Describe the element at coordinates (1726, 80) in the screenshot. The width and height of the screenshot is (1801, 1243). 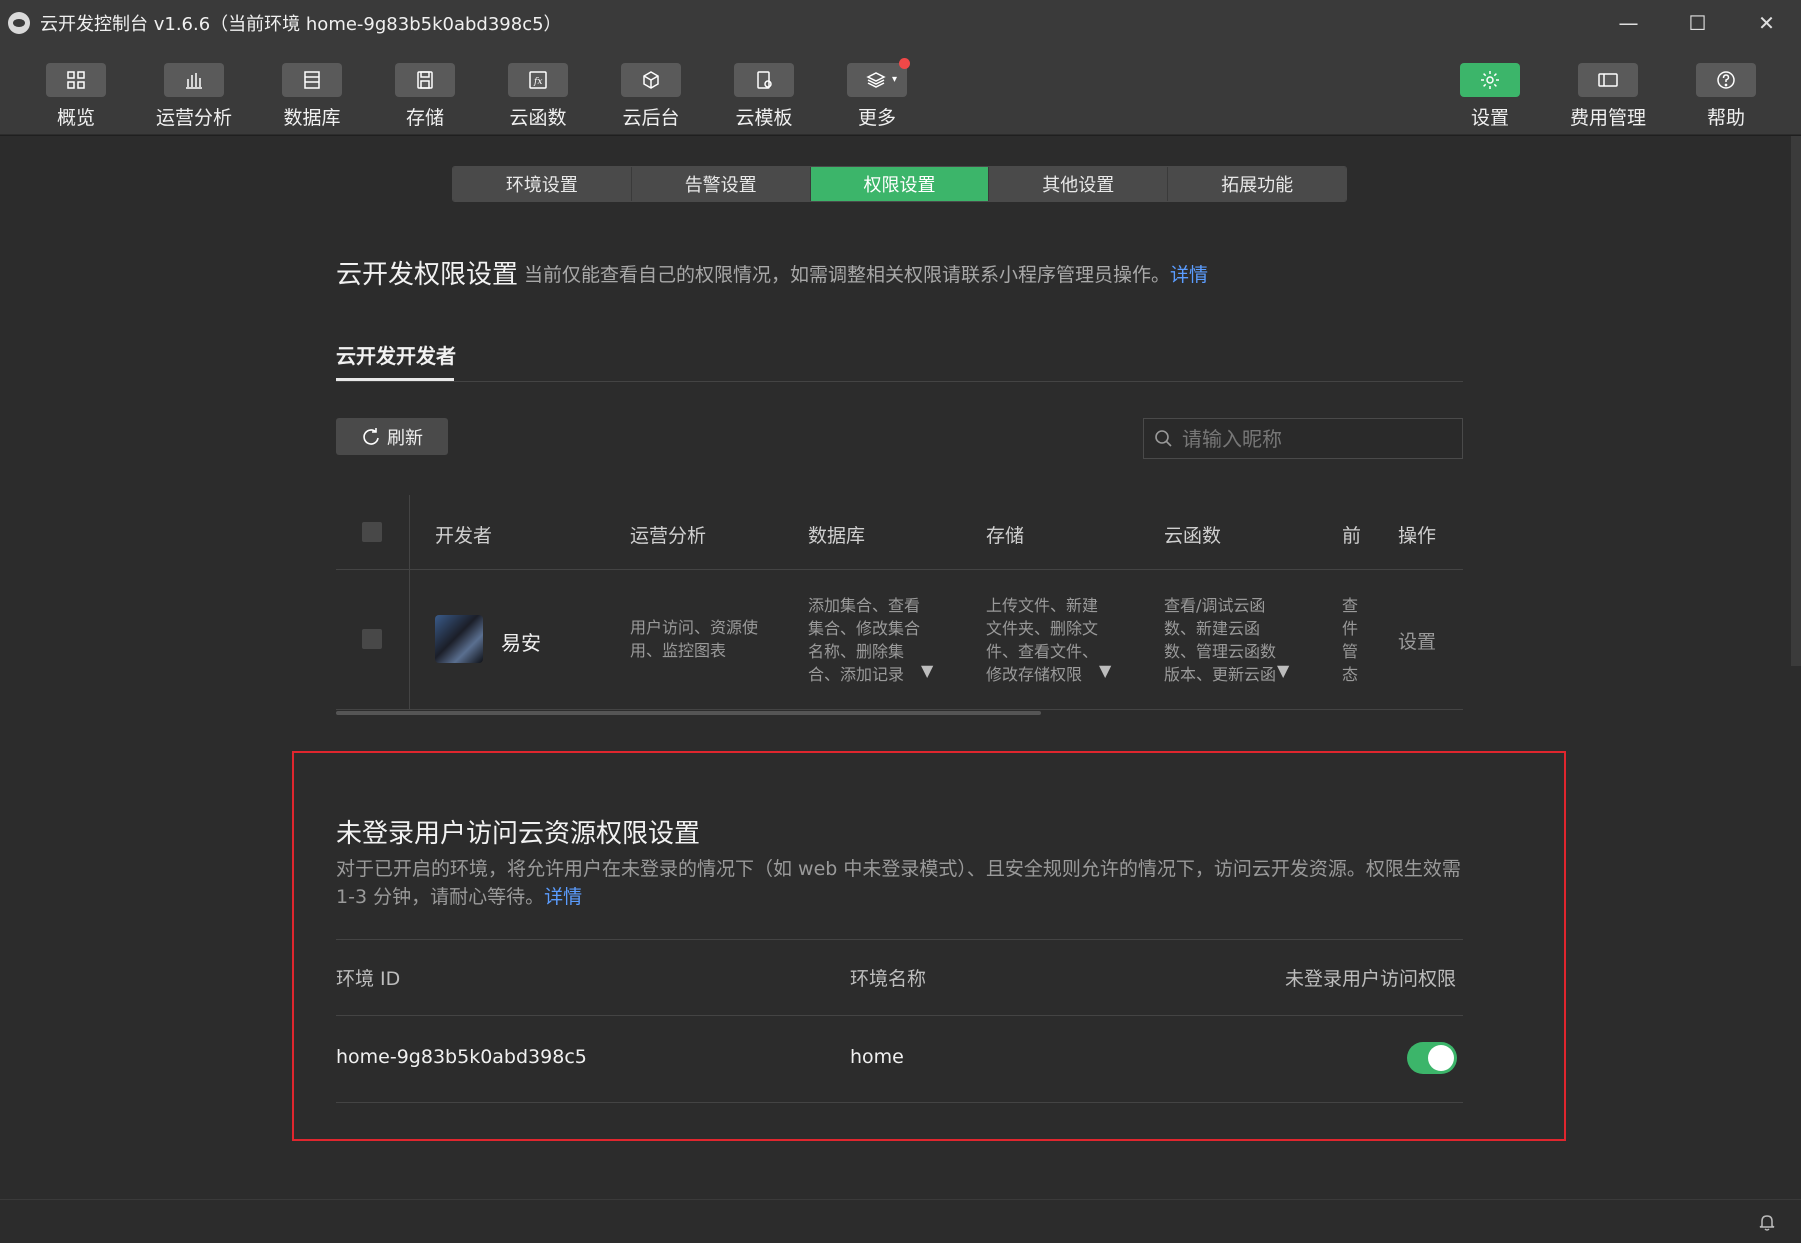
I see `help-icon` at that location.